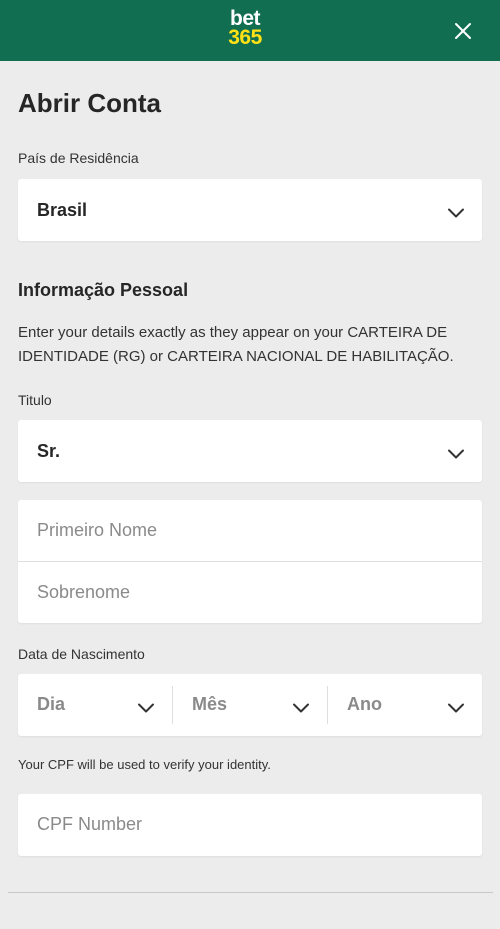  Describe the element at coordinates (210, 704) in the screenshot. I see `dob-month-label: Mês` at that location.